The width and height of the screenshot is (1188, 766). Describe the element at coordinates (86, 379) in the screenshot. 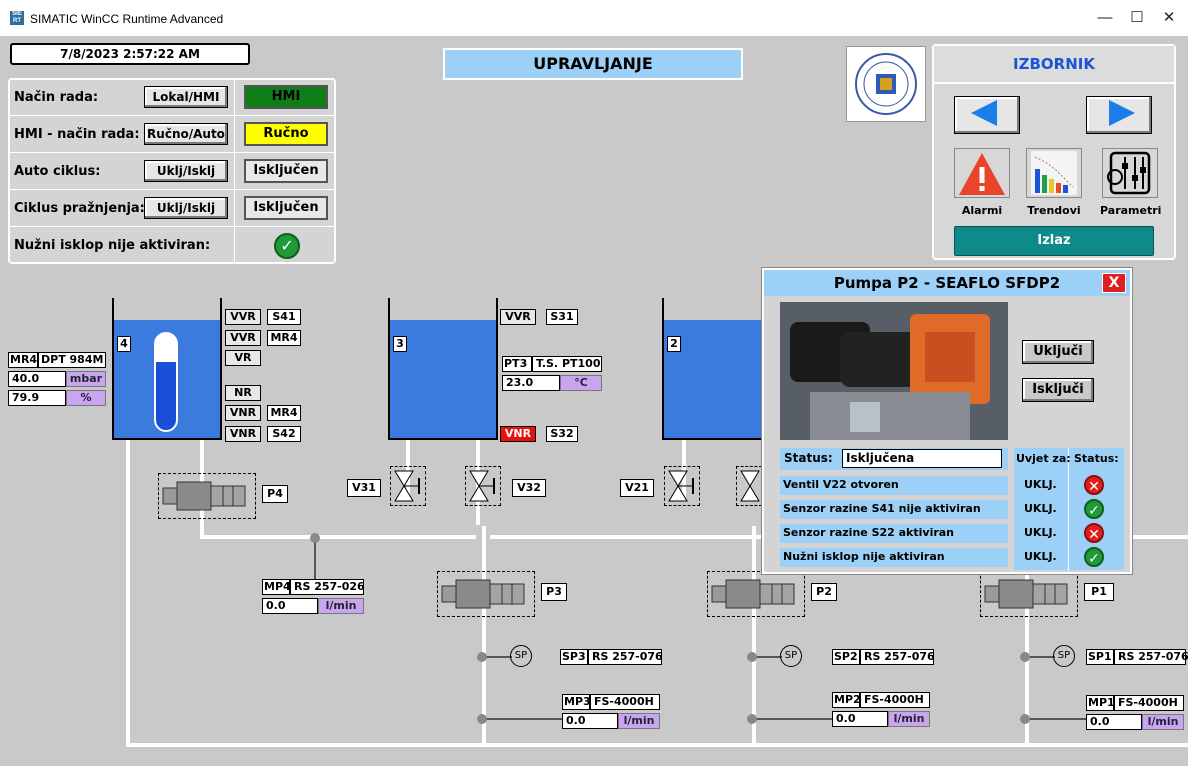

I see `pressure-unit: mbar` at that location.